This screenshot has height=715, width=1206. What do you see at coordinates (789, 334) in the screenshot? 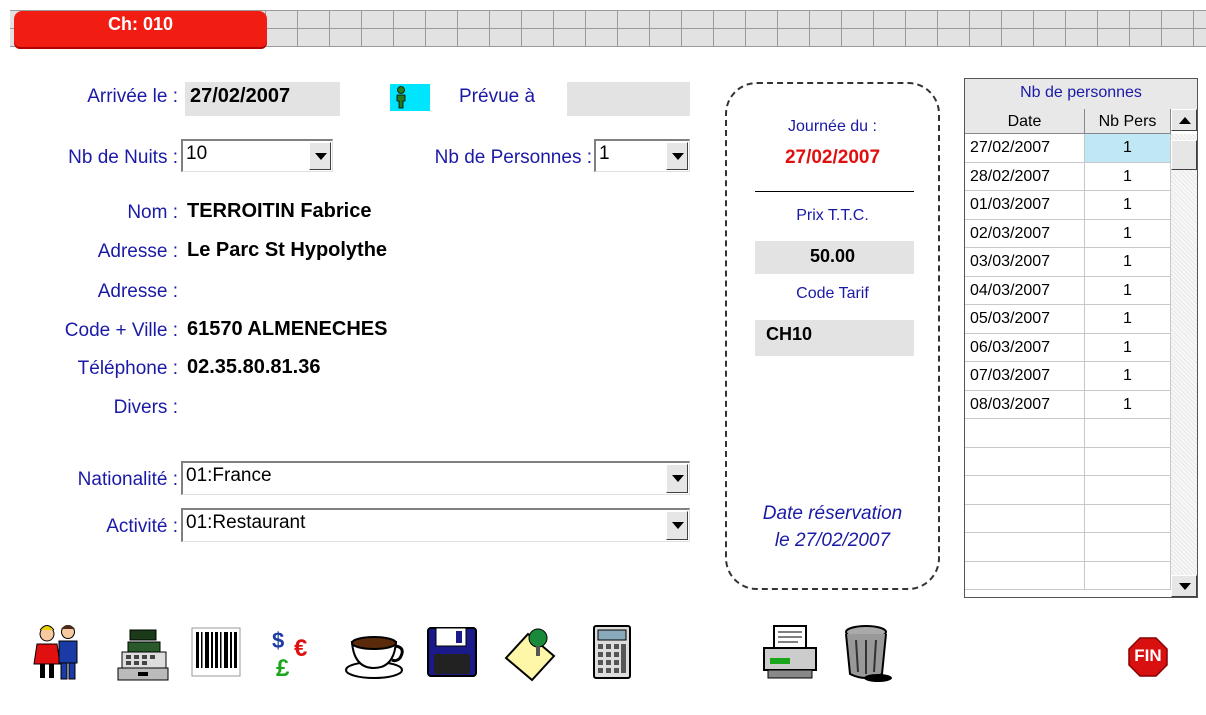
I see `code-tarif-value: CH10` at bounding box center [789, 334].